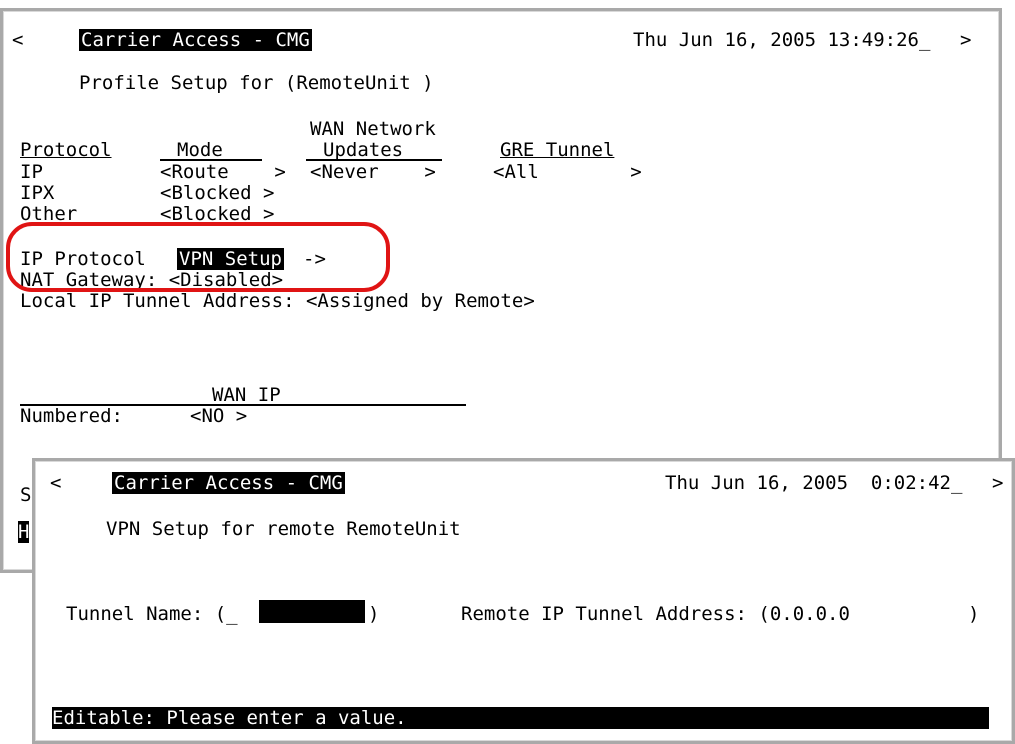 This screenshot has height=744, width=1015. I want to click on partial-s-text: S, so click(26, 495).